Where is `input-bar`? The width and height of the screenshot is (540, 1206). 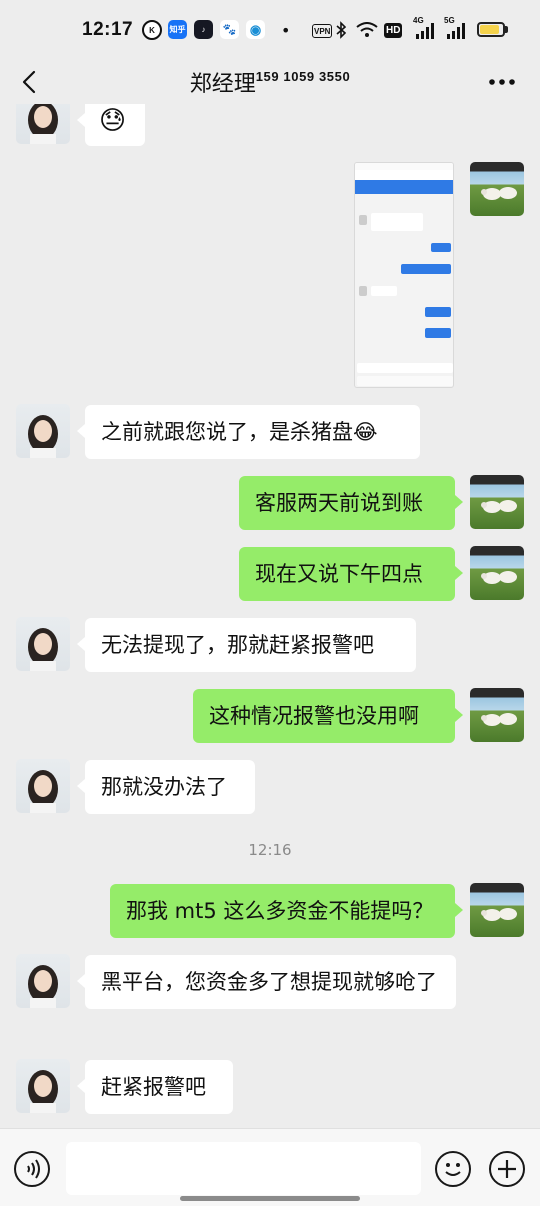 input-bar is located at coordinates (270, 1167).